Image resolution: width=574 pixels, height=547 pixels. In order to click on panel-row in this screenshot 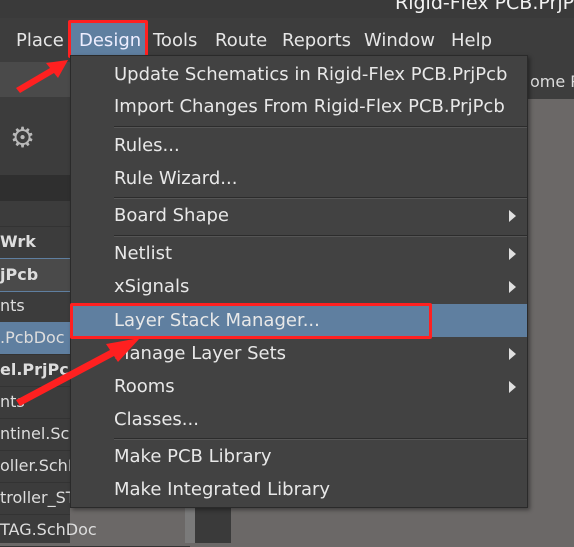, I will do `click(35, 214)`.